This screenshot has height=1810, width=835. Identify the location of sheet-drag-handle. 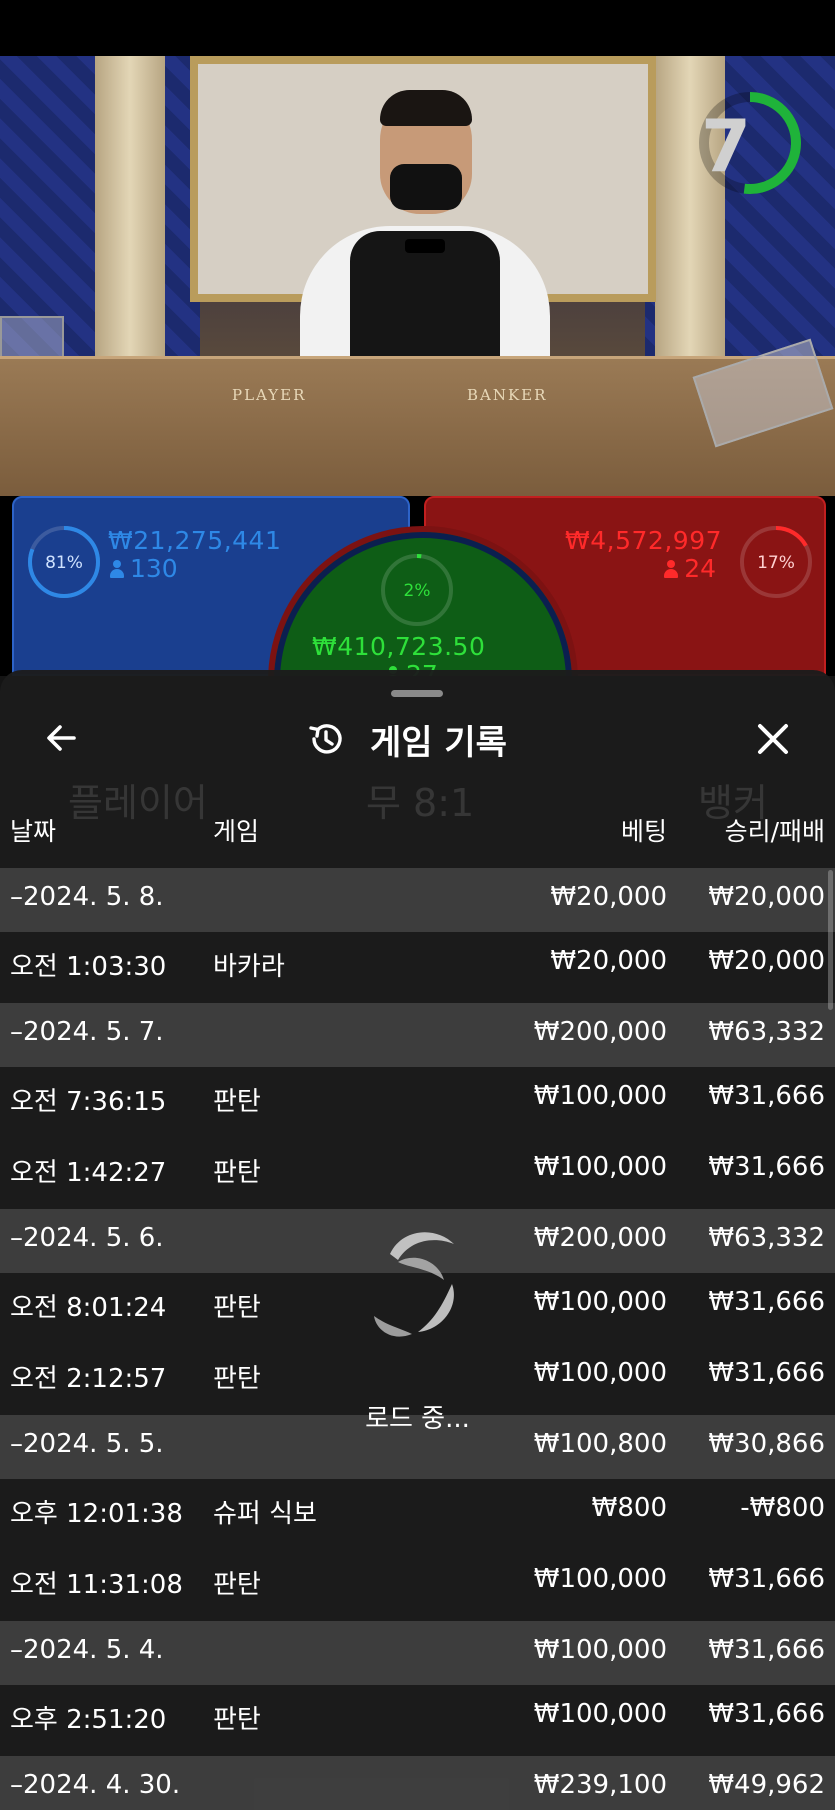
(417, 693).